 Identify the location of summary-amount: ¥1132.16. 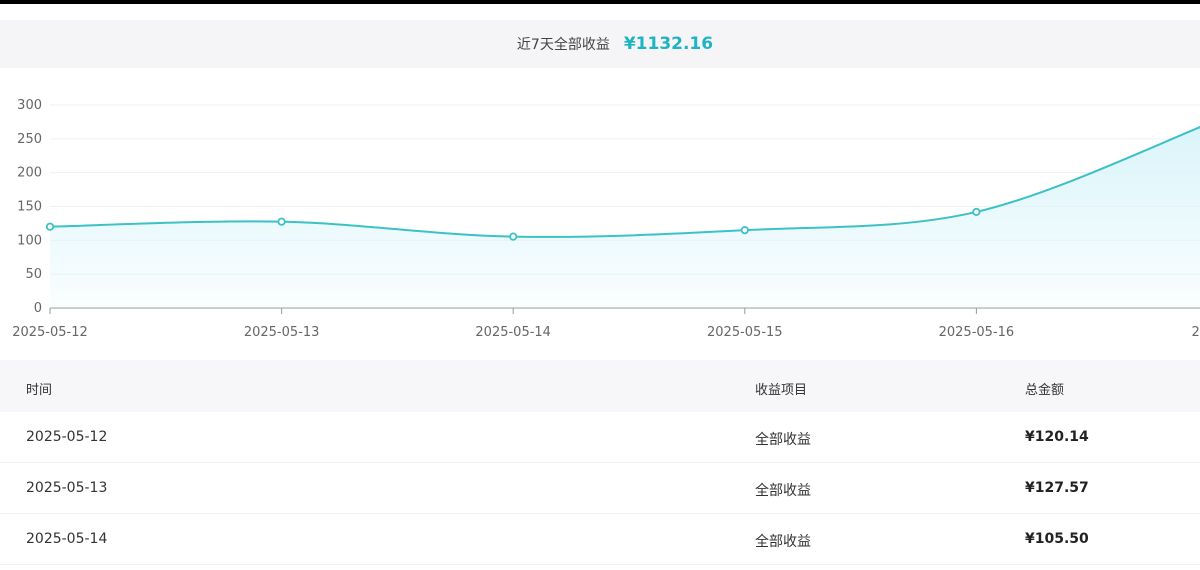
(668, 44).